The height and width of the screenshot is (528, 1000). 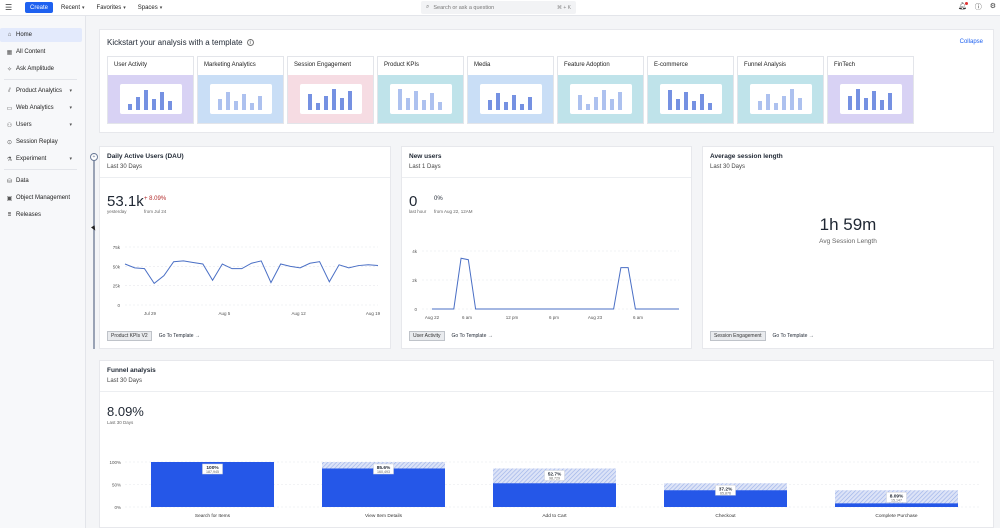 What do you see at coordinates (9, 159) in the screenshot?
I see `flask-icon: ⚗` at bounding box center [9, 159].